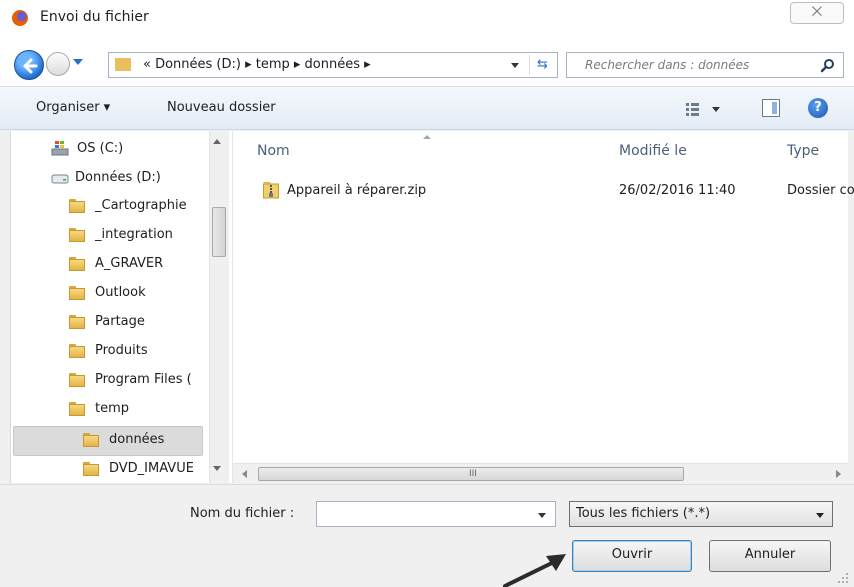  What do you see at coordinates (677, 190) in the screenshot?
I see `file-modified: 26/02/2016 11:40` at bounding box center [677, 190].